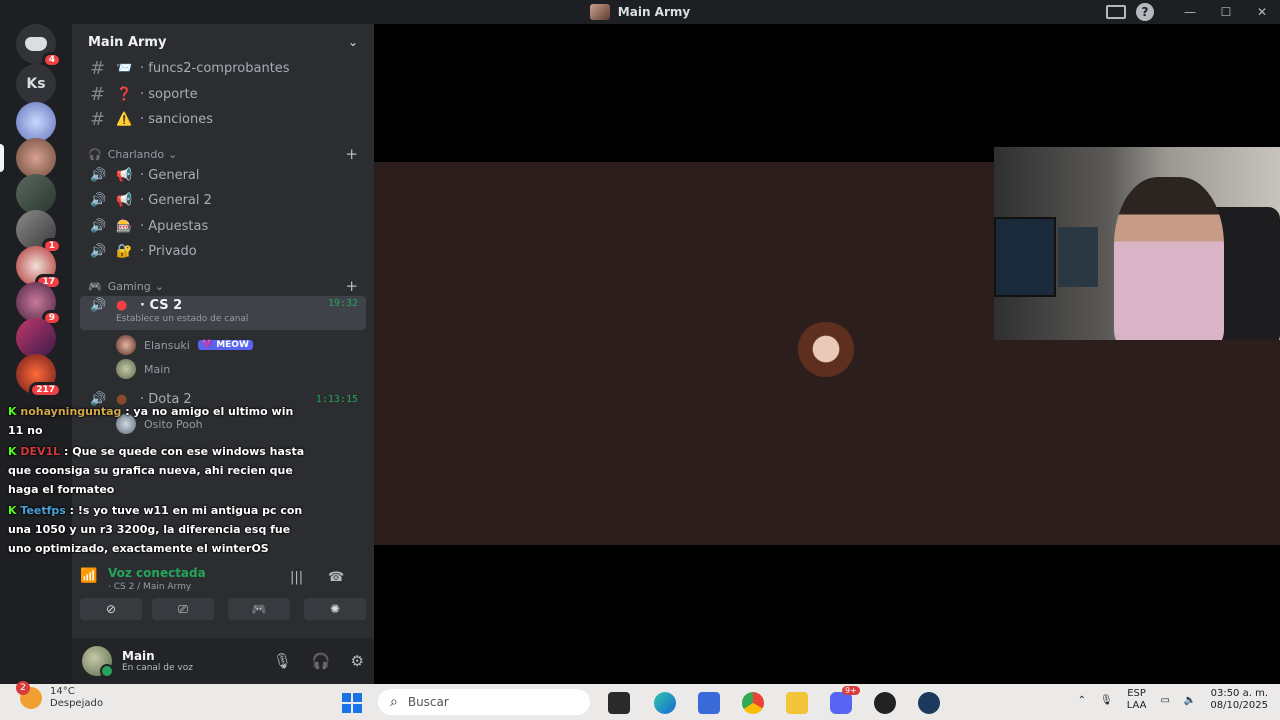 This screenshot has width=1280, height=720. Describe the element at coordinates (929, 703) in the screenshot. I see `steam-icon` at that location.